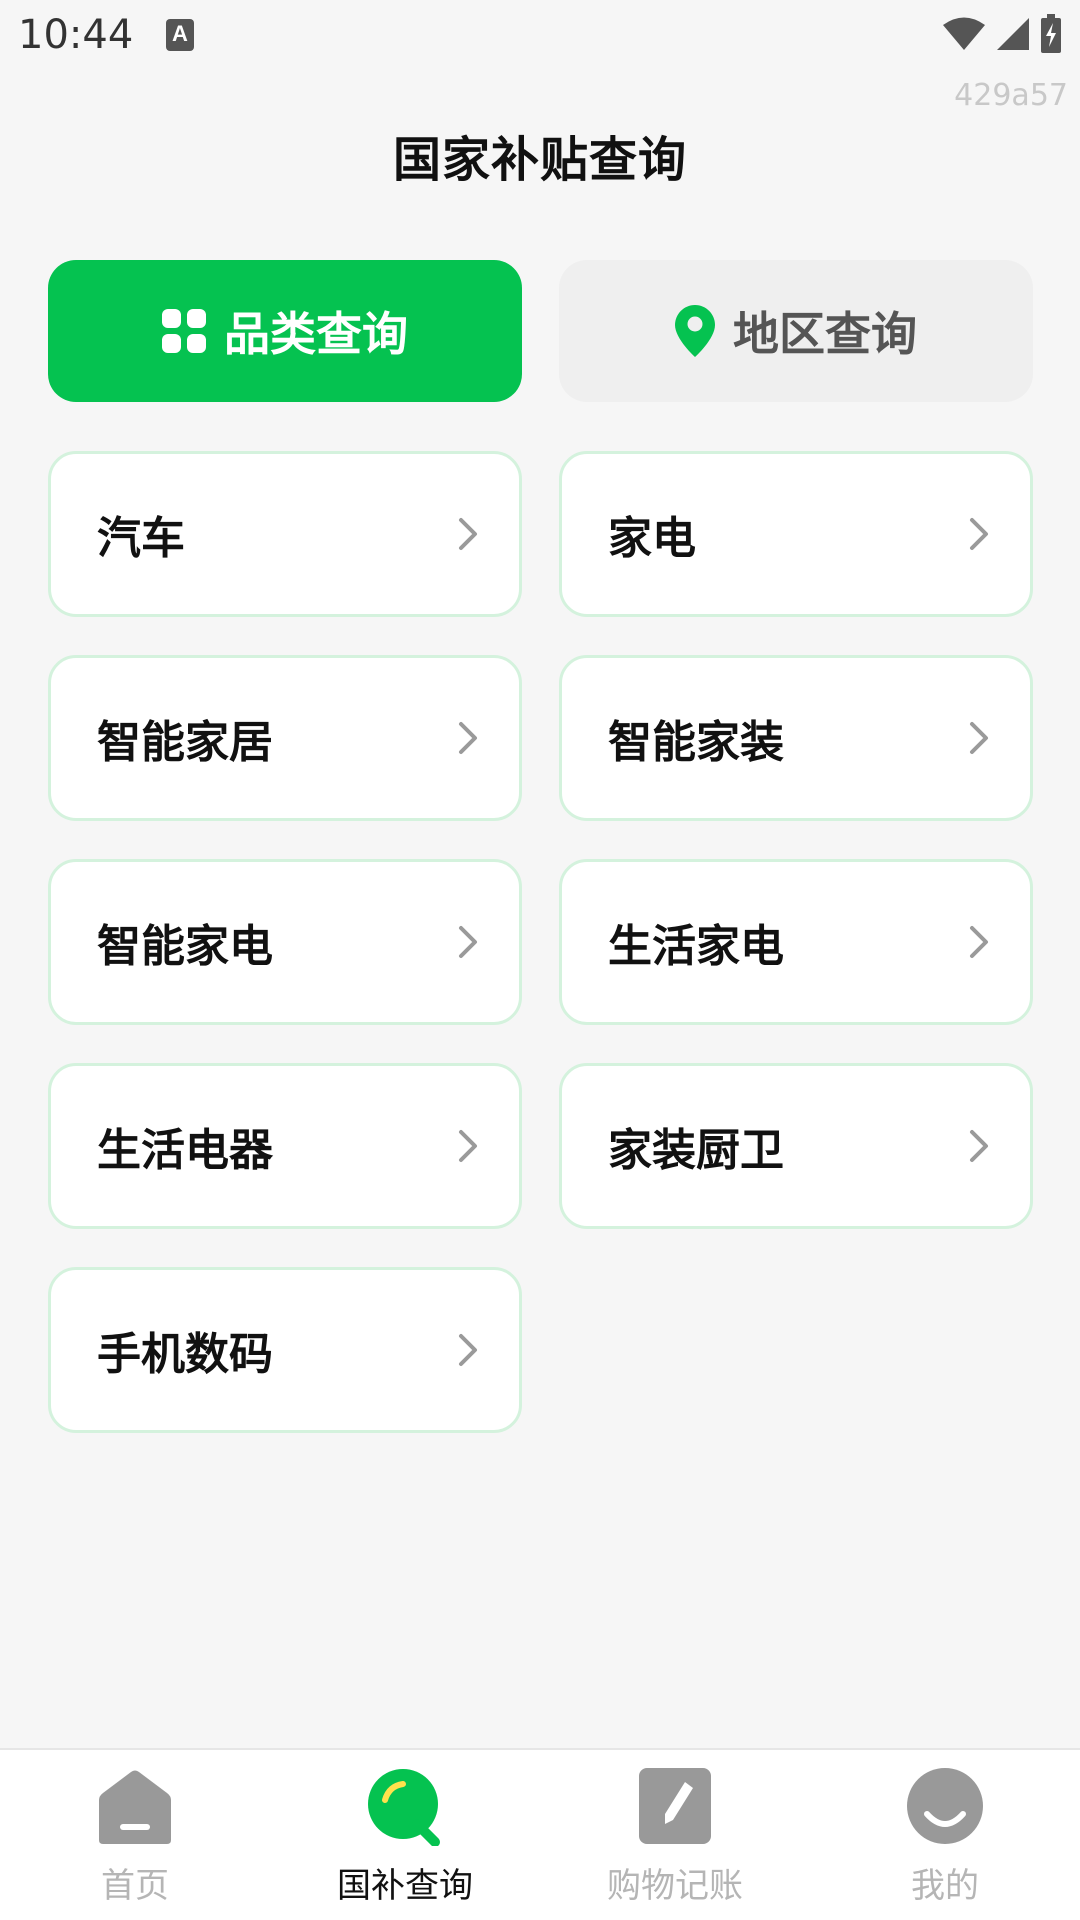 The image size is (1080, 1920). I want to click on nav-profile-label: 我的, so click(945, 1886).